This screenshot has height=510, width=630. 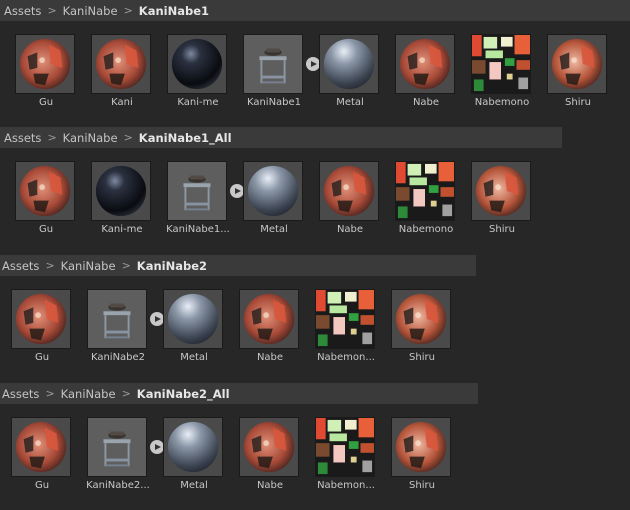 I want to click on breadcrumb-current-folder: KaniNabe1_All, so click(x=185, y=138).